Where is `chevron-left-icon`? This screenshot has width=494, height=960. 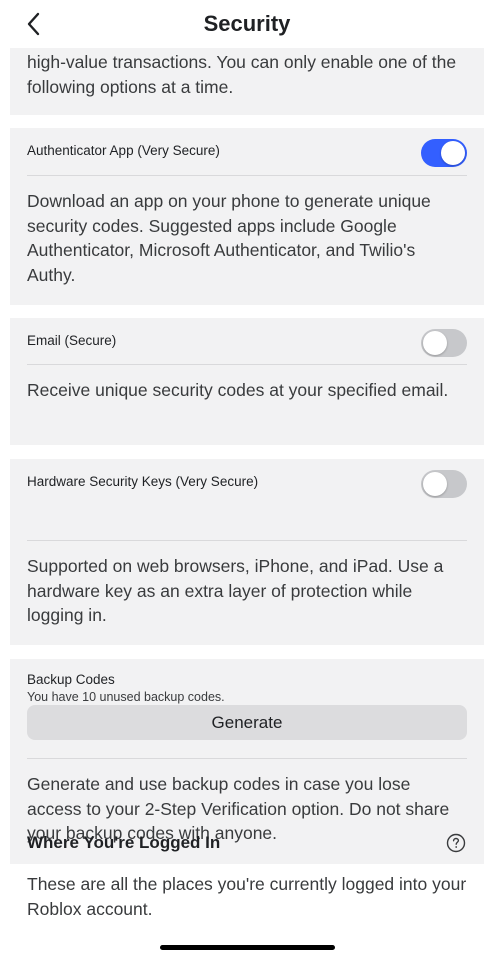 chevron-left-icon is located at coordinates (33, 24).